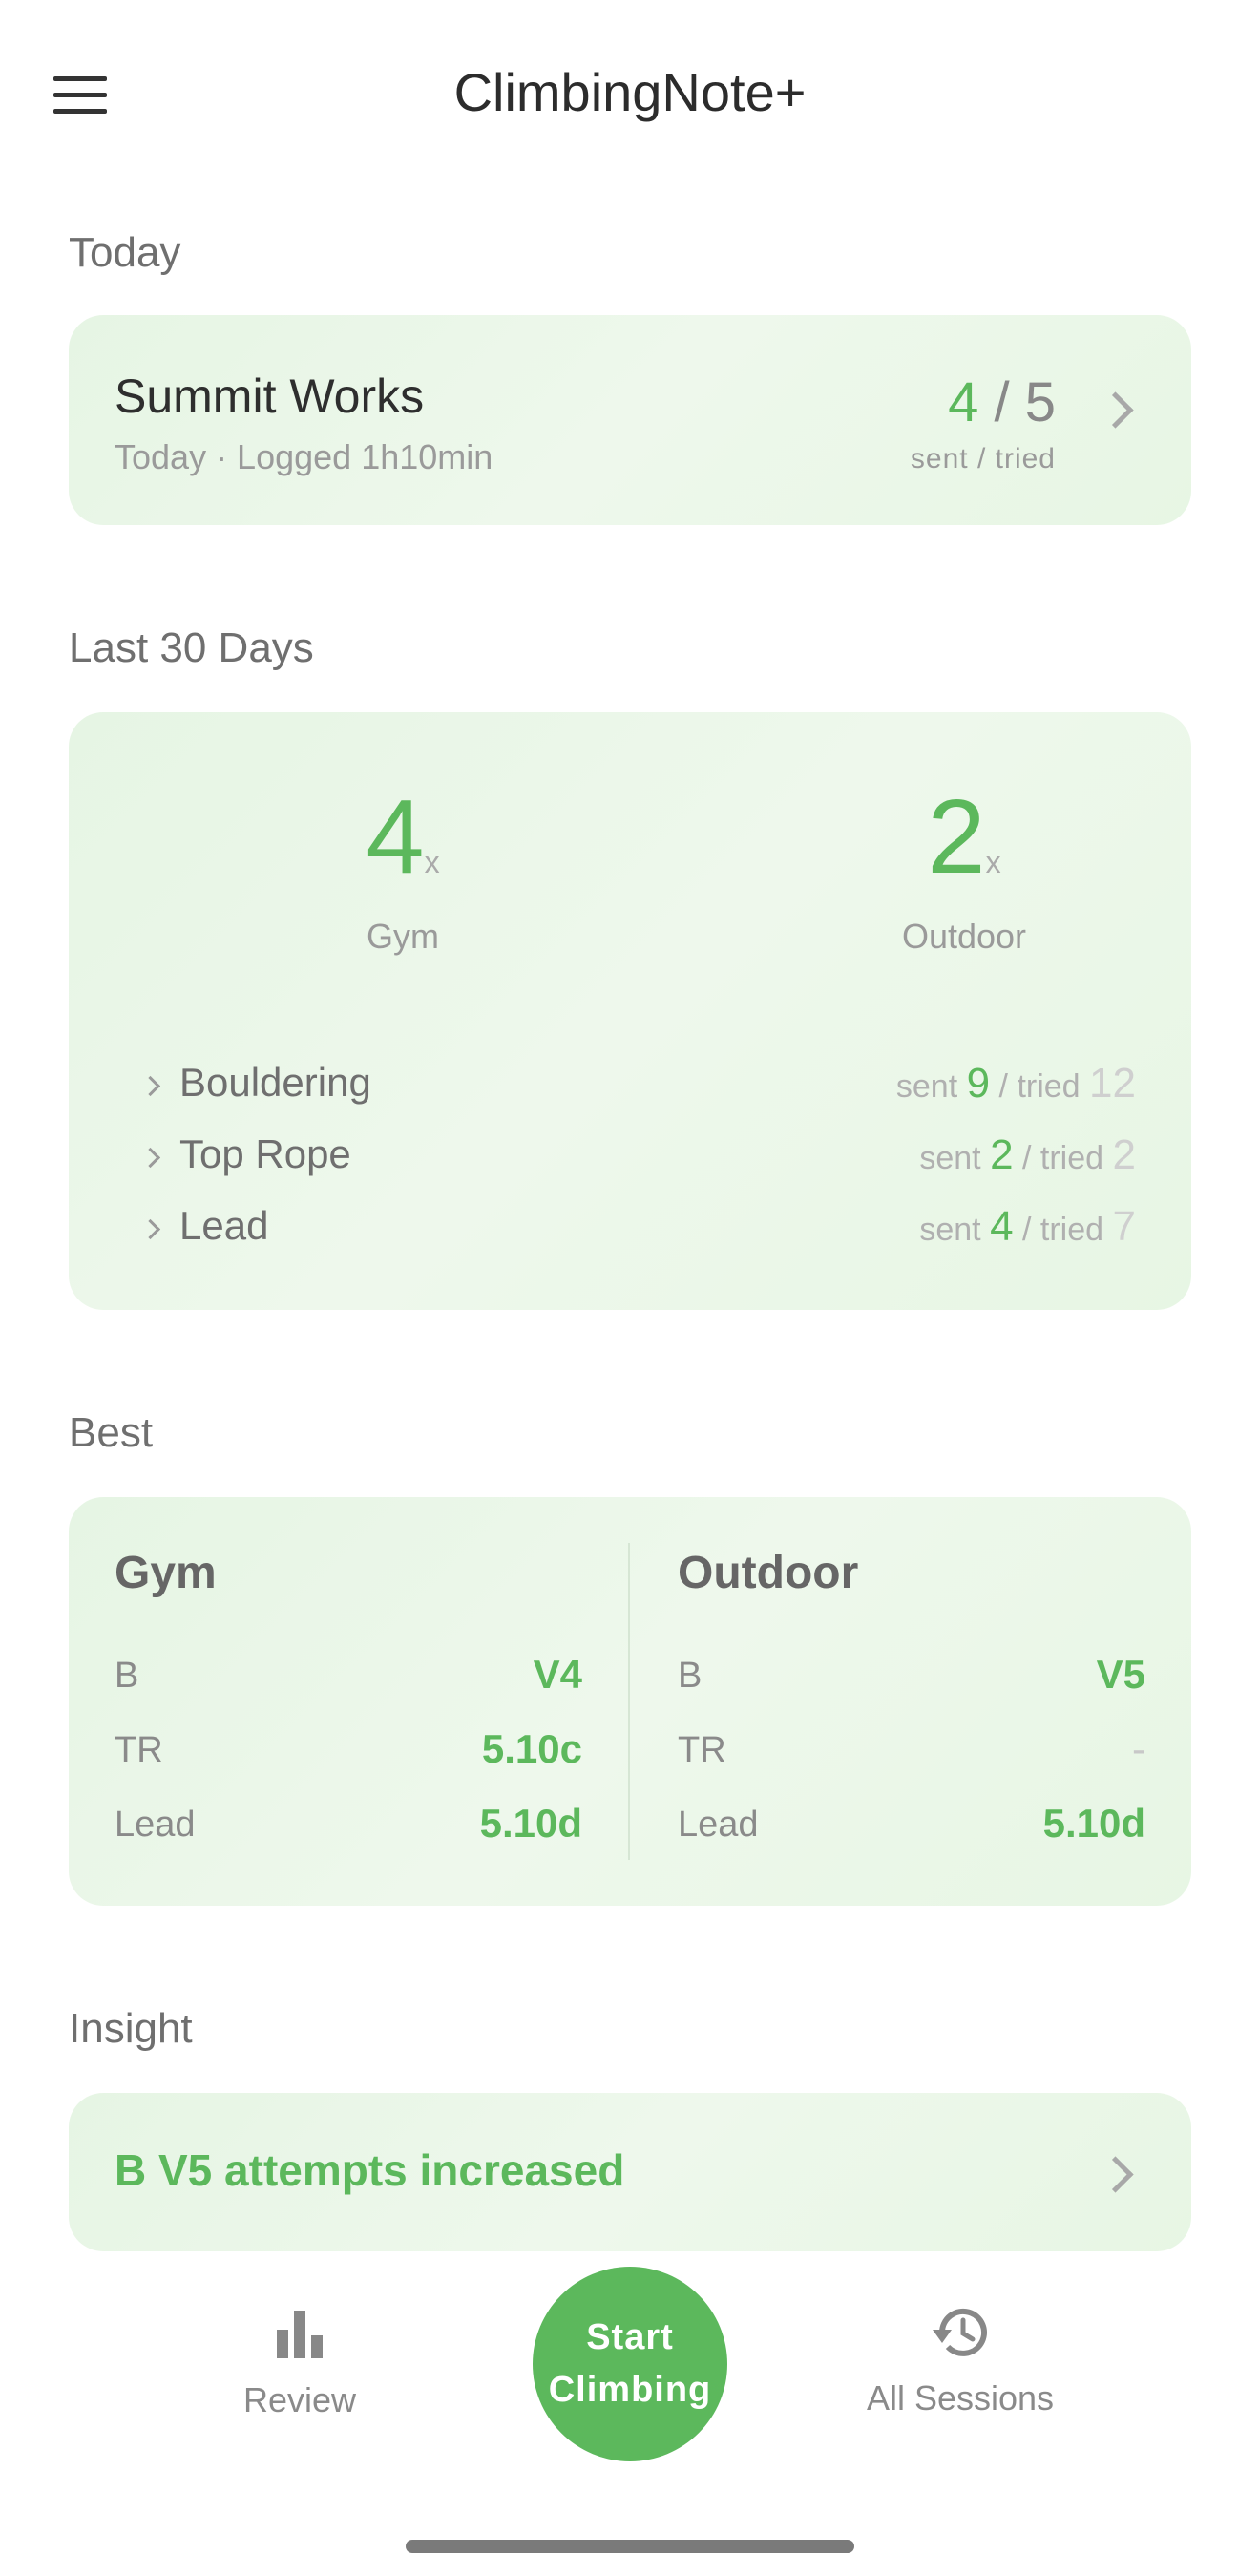 The image size is (1260, 2576). What do you see at coordinates (960, 2360) in the screenshot?
I see `nav-all-sessions: All Sessions` at bounding box center [960, 2360].